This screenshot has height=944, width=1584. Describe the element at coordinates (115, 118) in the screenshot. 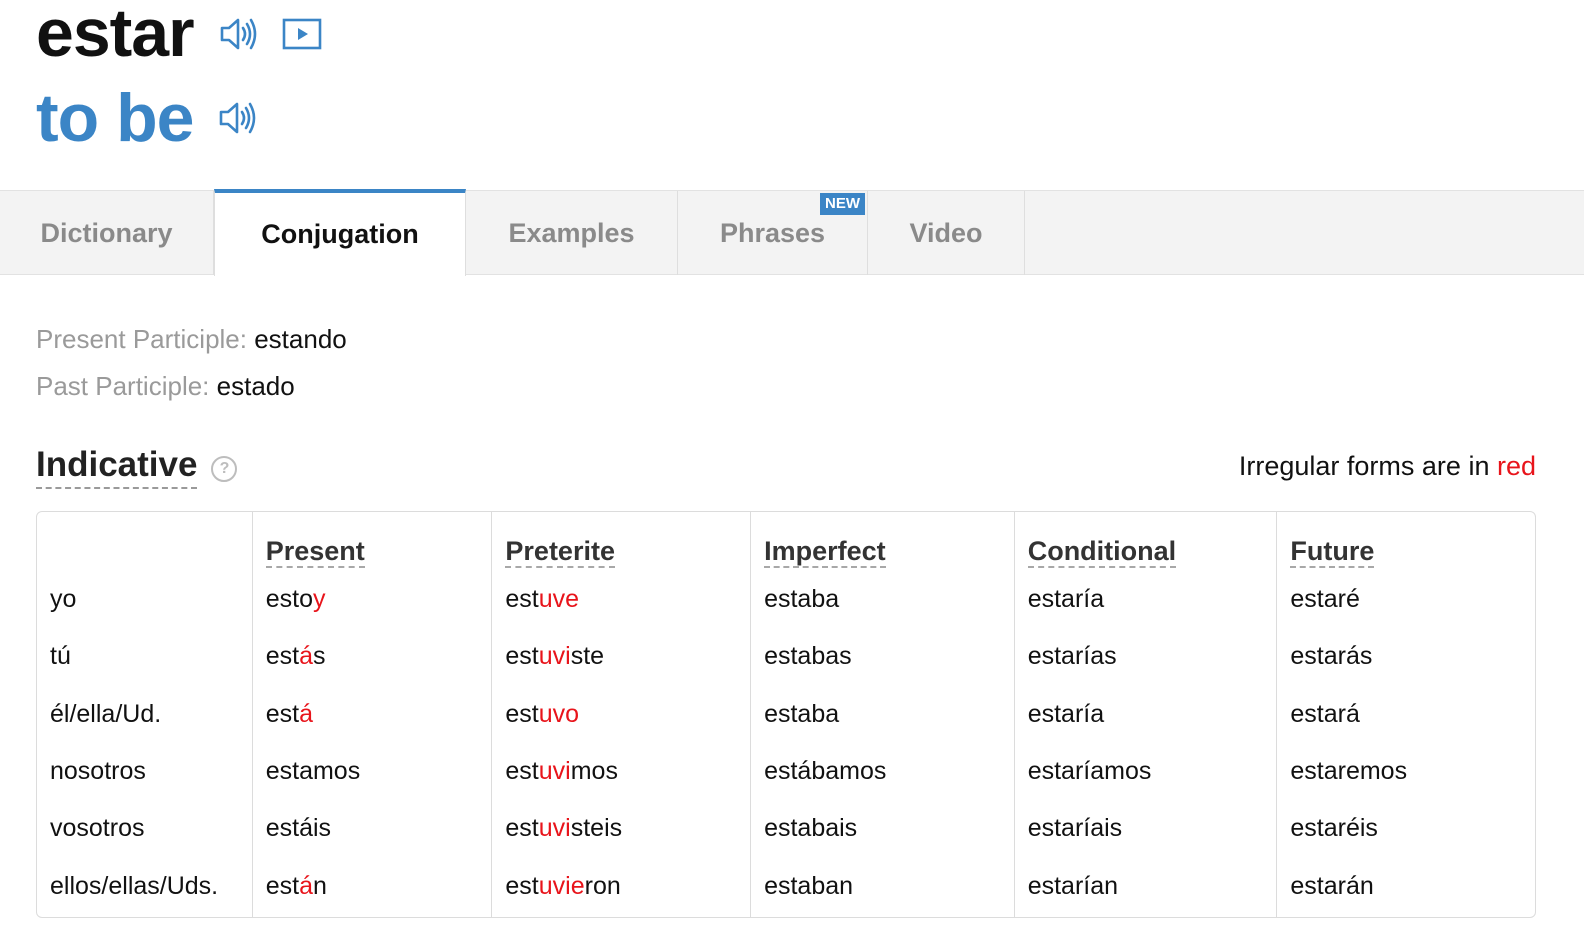

I see `english-translation: to be` at that location.